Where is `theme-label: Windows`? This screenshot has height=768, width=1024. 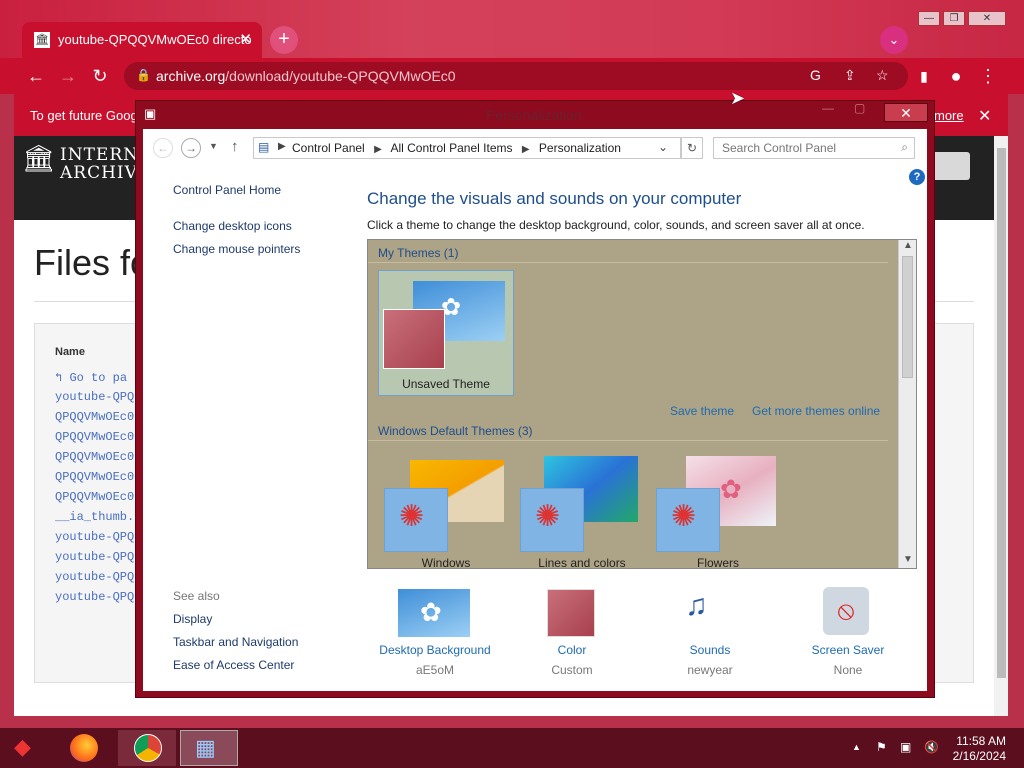
theme-label: Windows is located at coordinates (446, 563).